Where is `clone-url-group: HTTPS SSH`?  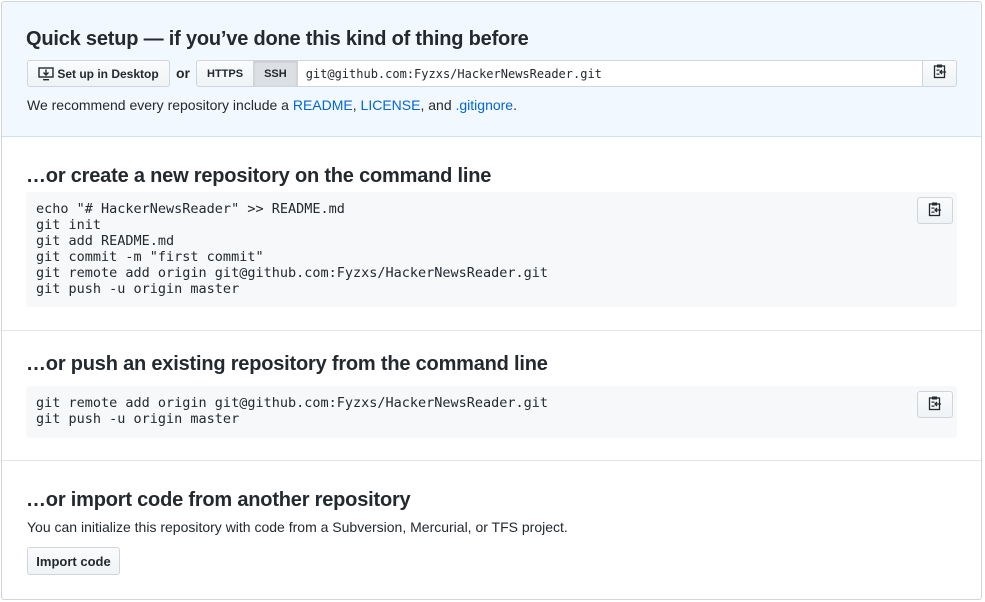
clone-url-group: HTTPS SSH is located at coordinates (576, 73).